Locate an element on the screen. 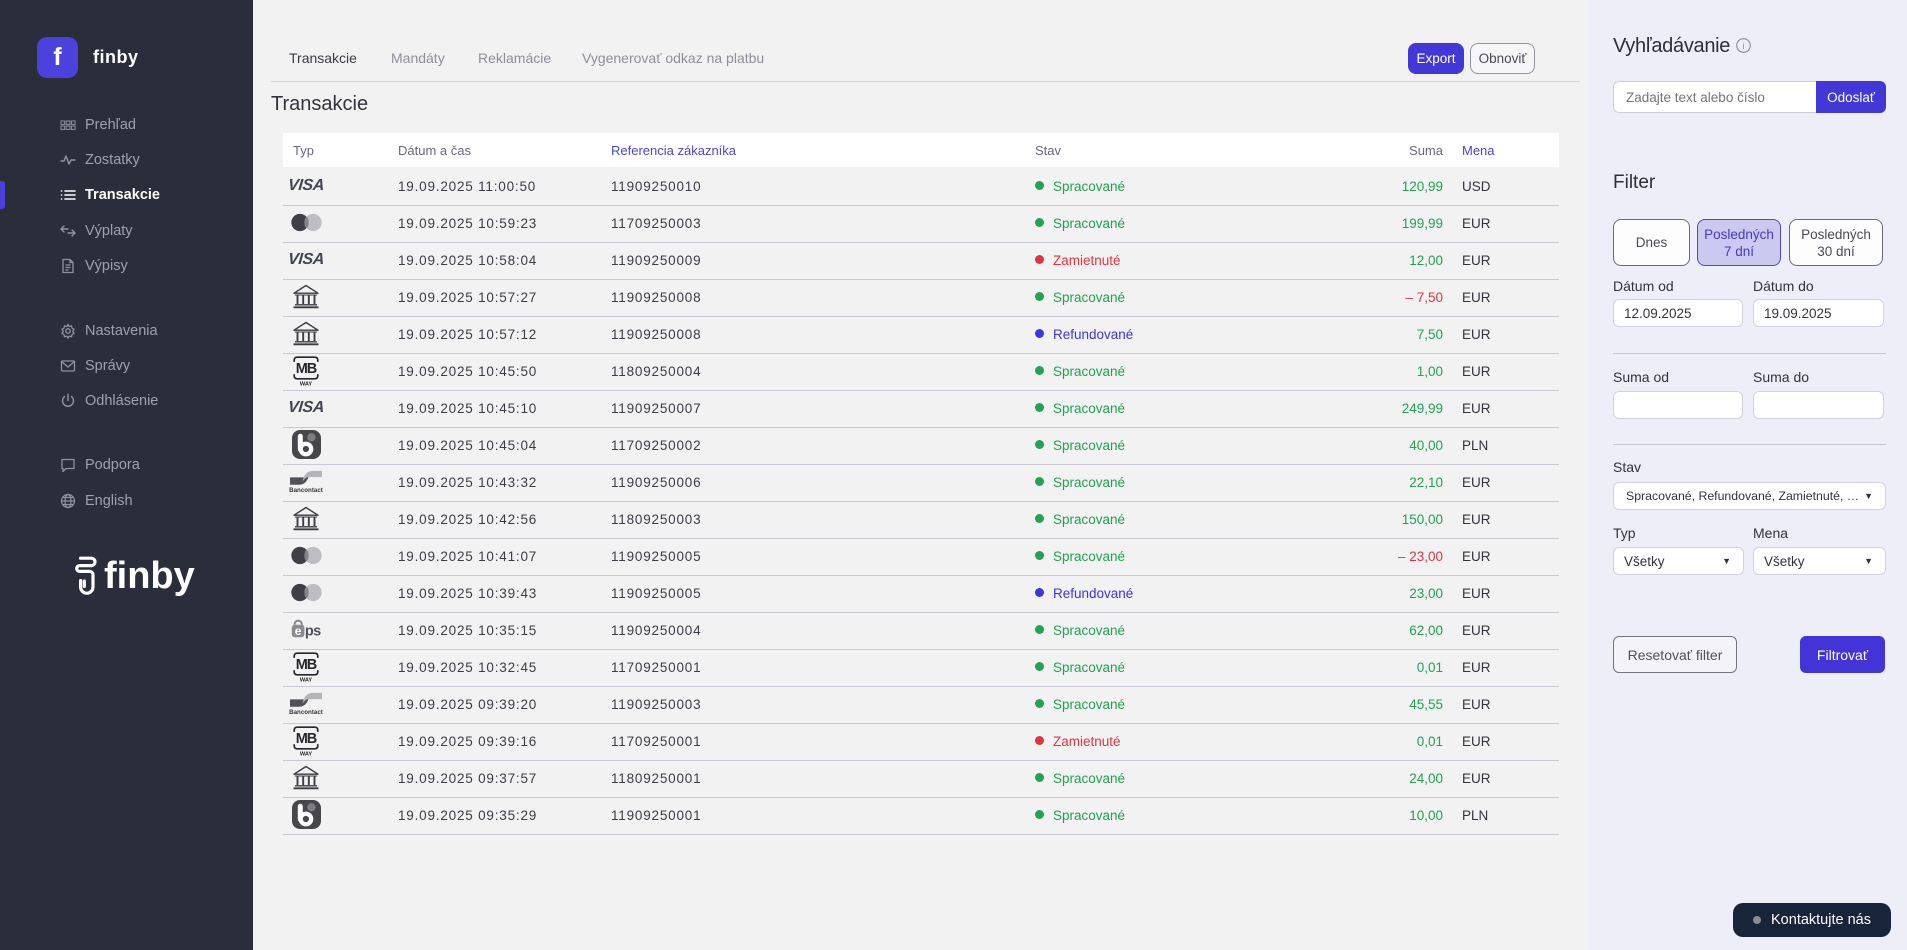  svg-text: e is located at coordinates (298, 631).